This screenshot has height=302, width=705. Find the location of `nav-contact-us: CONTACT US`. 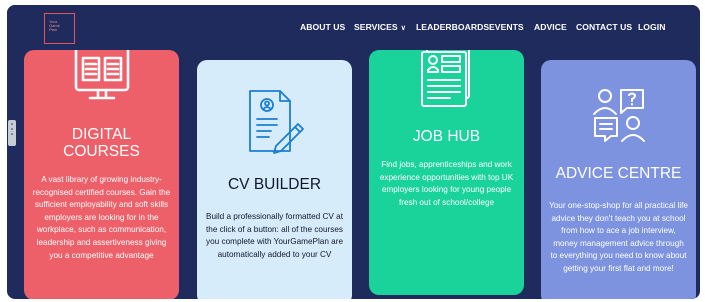

nav-contact-us: CONTACT US is located at coordinates (604, 27).